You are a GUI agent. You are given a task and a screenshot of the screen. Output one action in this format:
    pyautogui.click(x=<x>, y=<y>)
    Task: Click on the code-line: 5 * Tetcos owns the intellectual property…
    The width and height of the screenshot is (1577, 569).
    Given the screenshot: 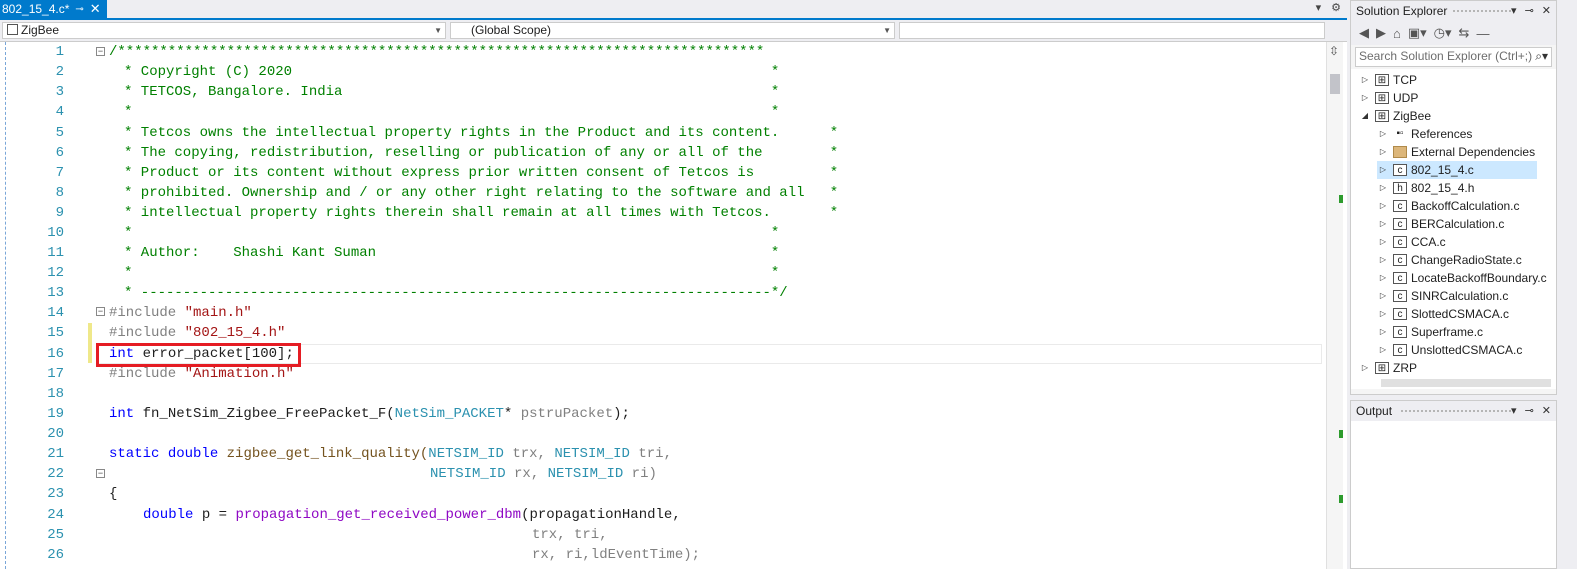 What is the action you would take?
    pyautogui.click(x=447, y=133)
    